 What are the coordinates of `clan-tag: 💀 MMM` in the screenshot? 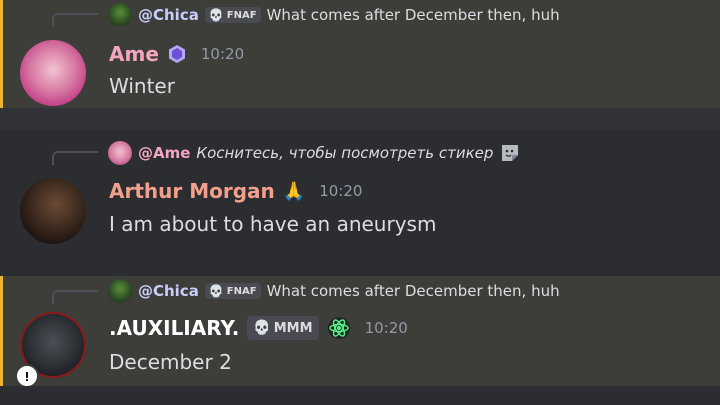 It's located at (283, 328).